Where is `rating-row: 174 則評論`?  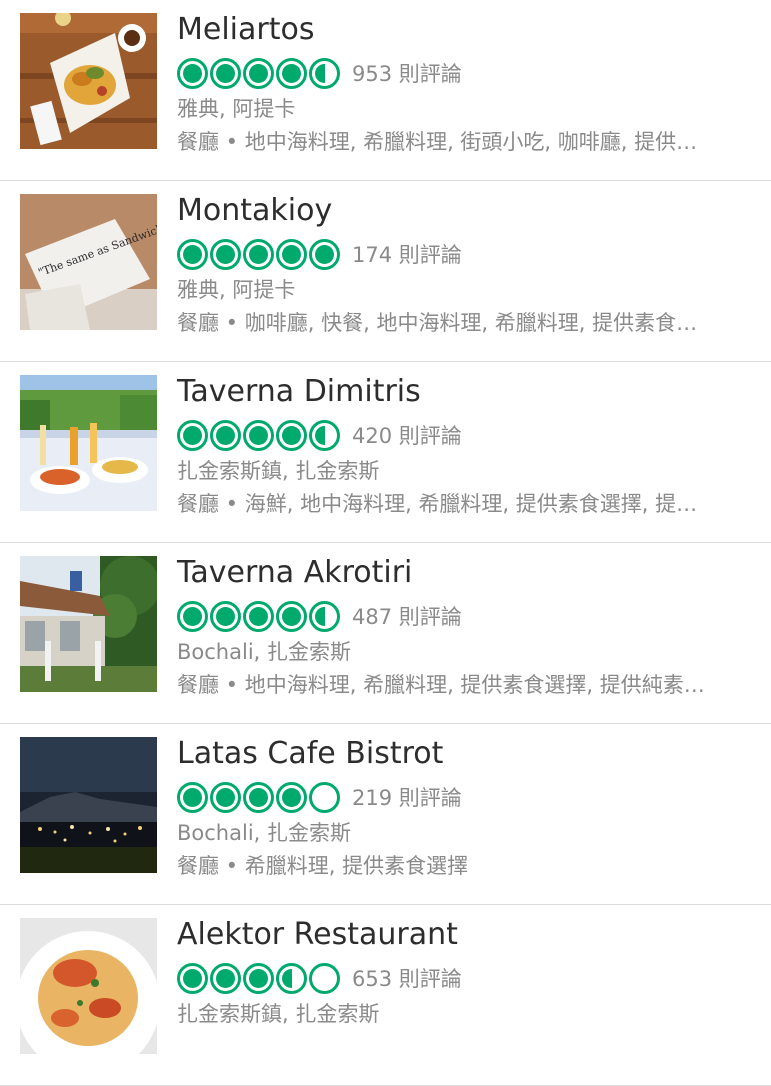
rating-row: 174 則評論 is located at coordinates (319, 254).